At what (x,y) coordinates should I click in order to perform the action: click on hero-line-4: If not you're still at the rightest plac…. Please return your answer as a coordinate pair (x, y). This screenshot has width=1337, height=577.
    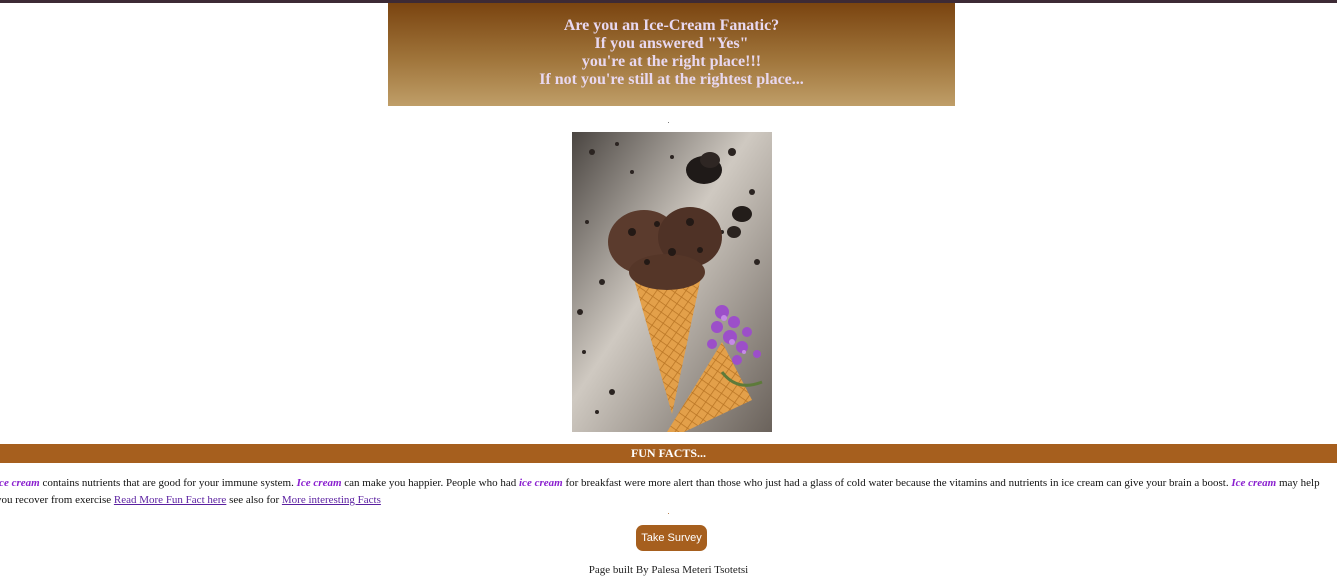
    Looking at the image, I should click on (671, 79).